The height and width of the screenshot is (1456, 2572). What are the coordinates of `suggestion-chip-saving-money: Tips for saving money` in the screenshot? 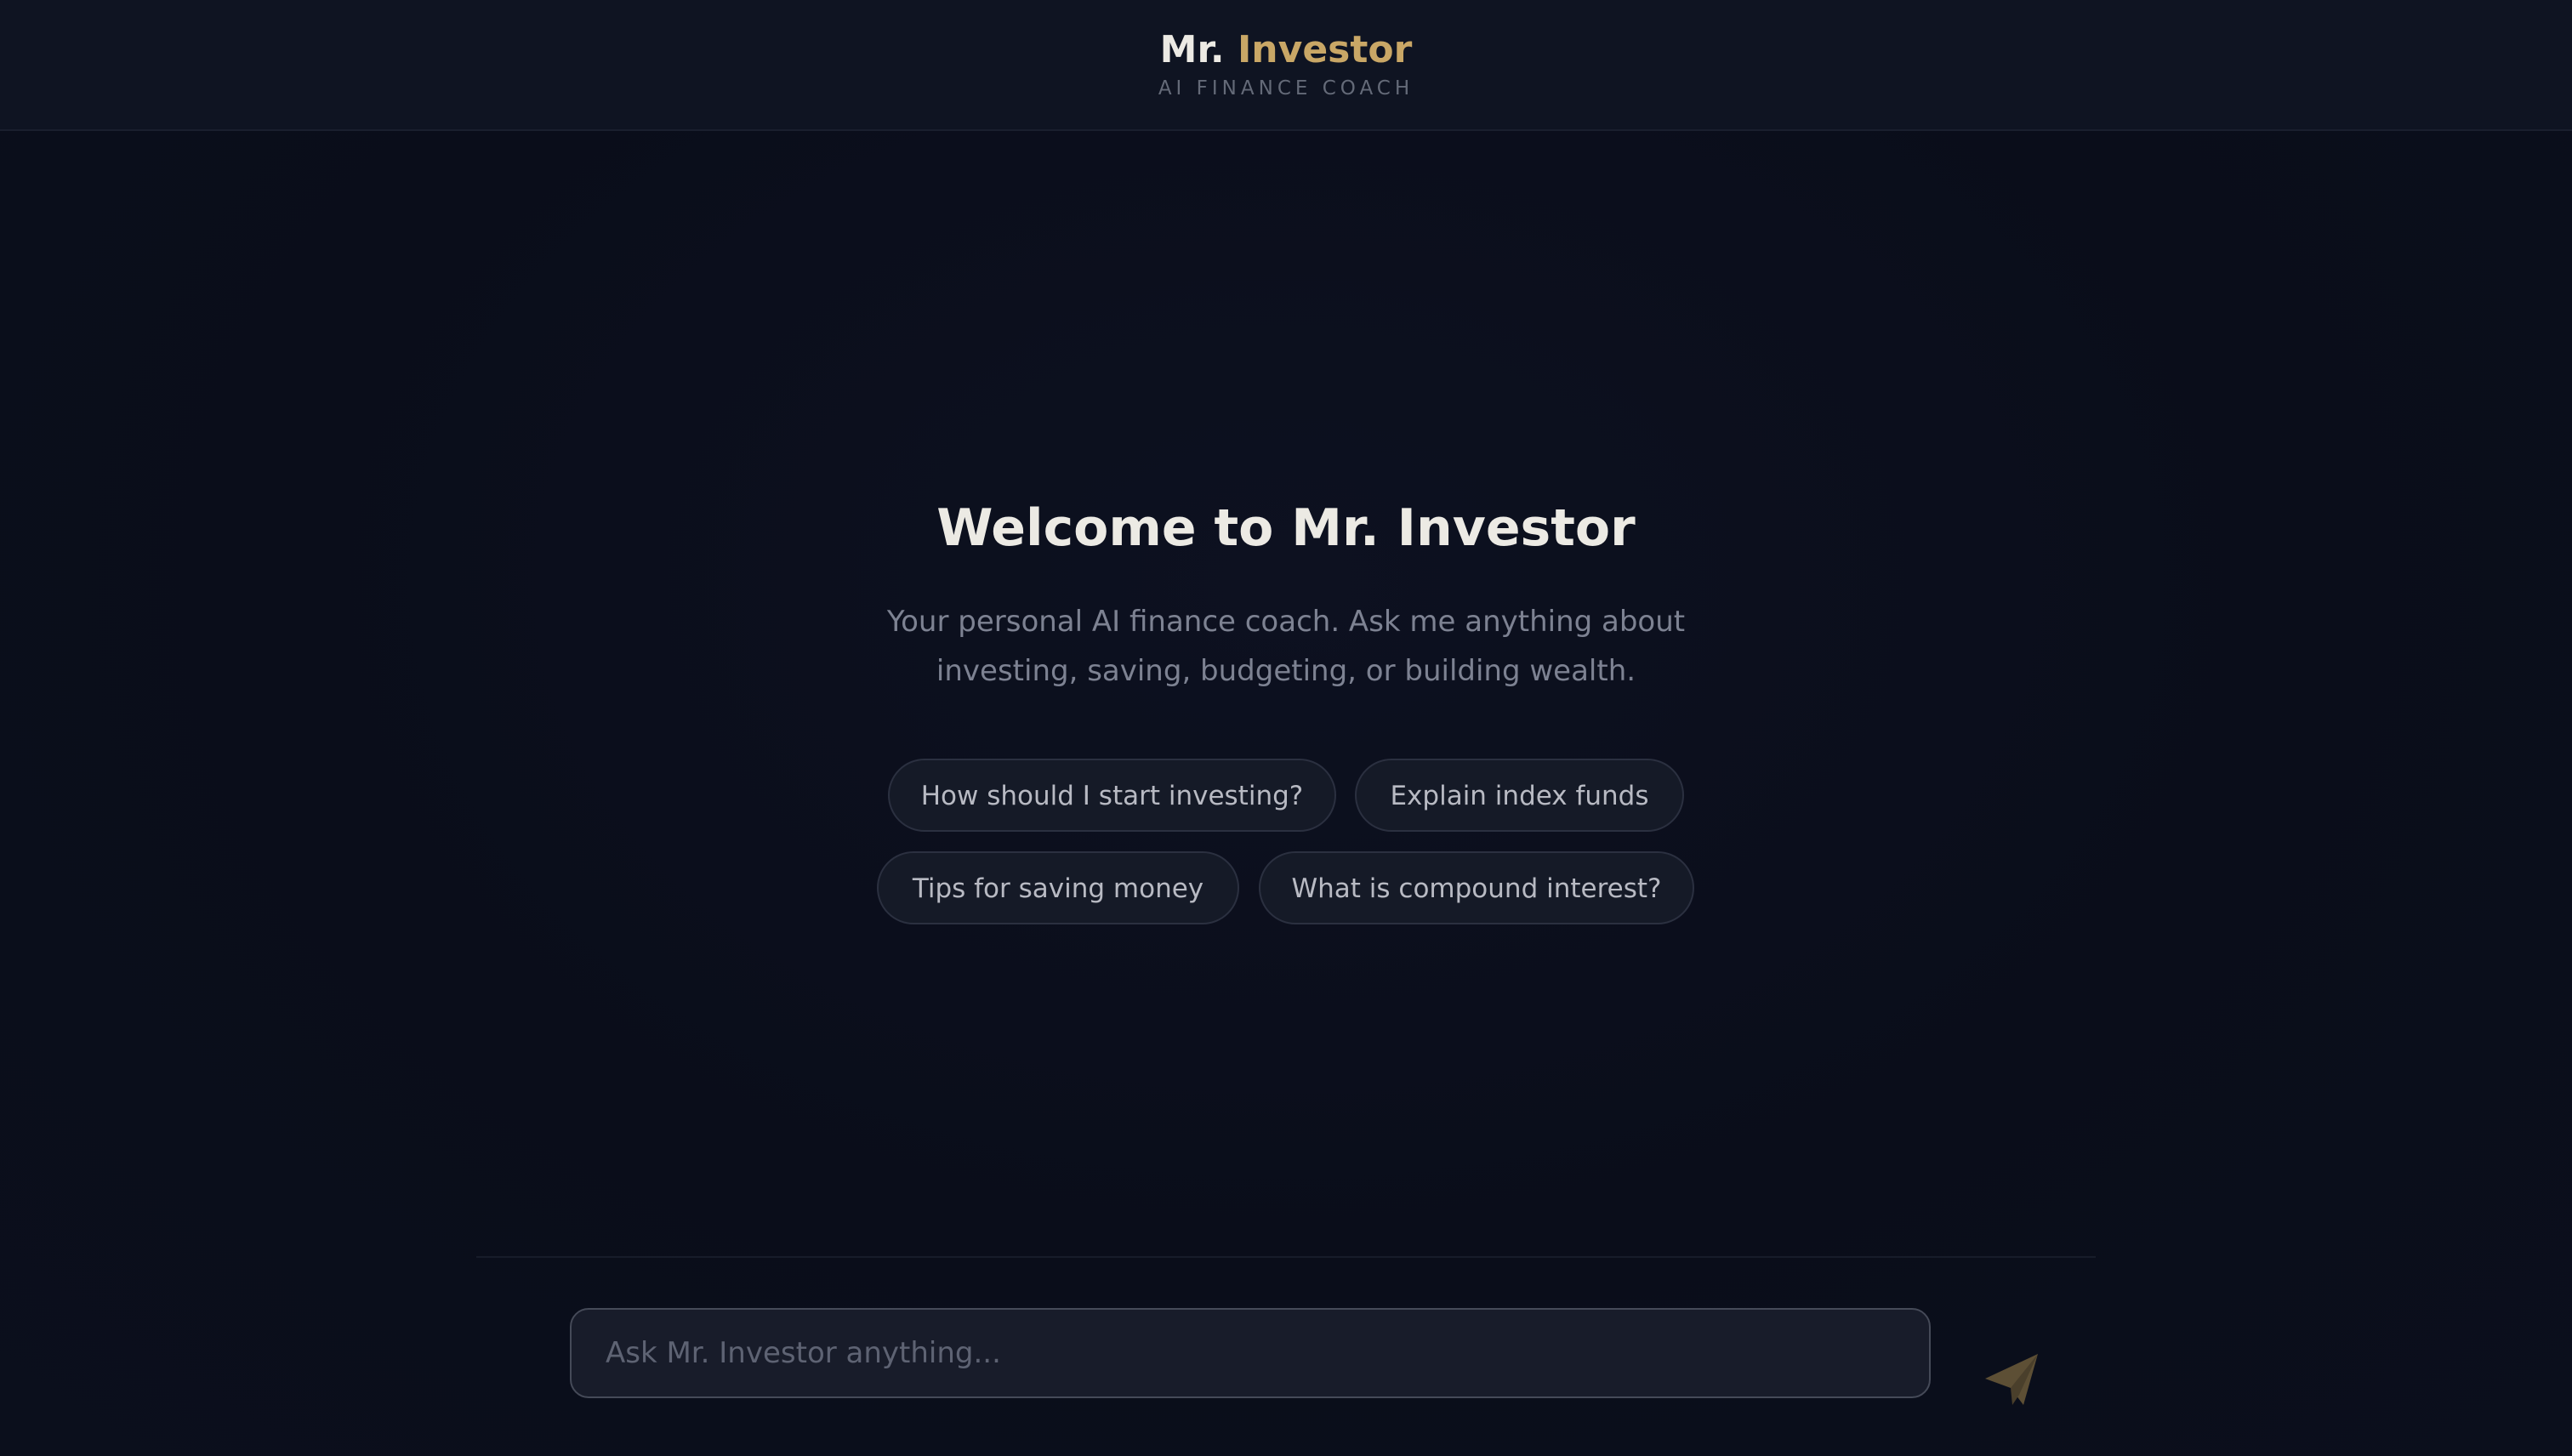 It's located at (1058, 887).